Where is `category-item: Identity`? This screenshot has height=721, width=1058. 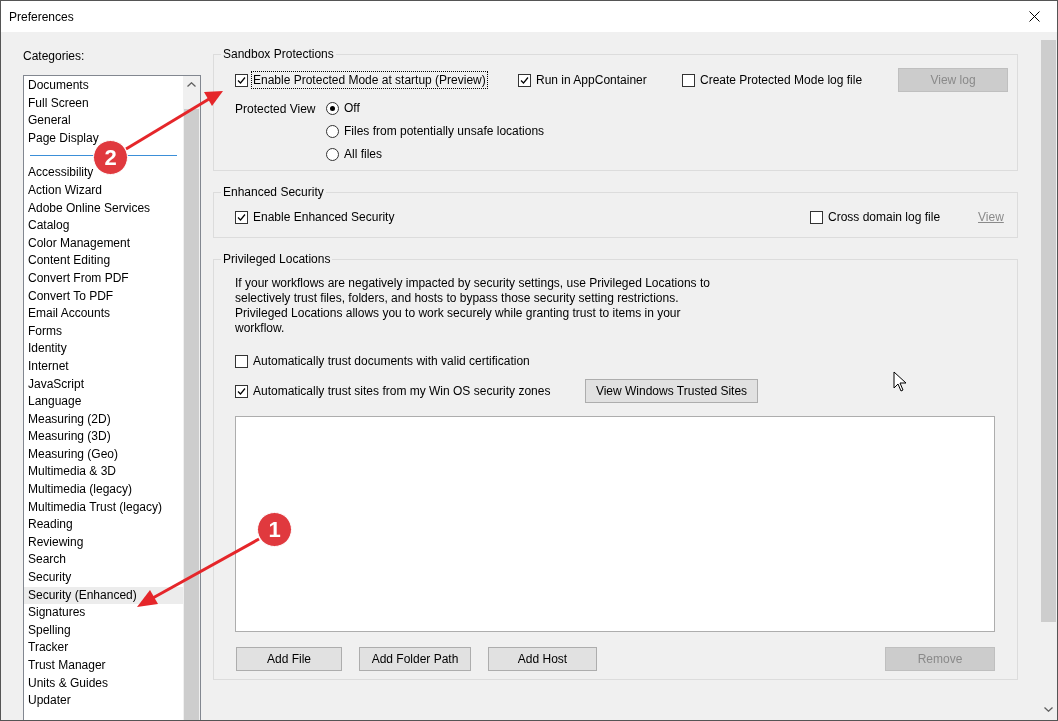 category-item: Identity is located at coordinates (103, 349).